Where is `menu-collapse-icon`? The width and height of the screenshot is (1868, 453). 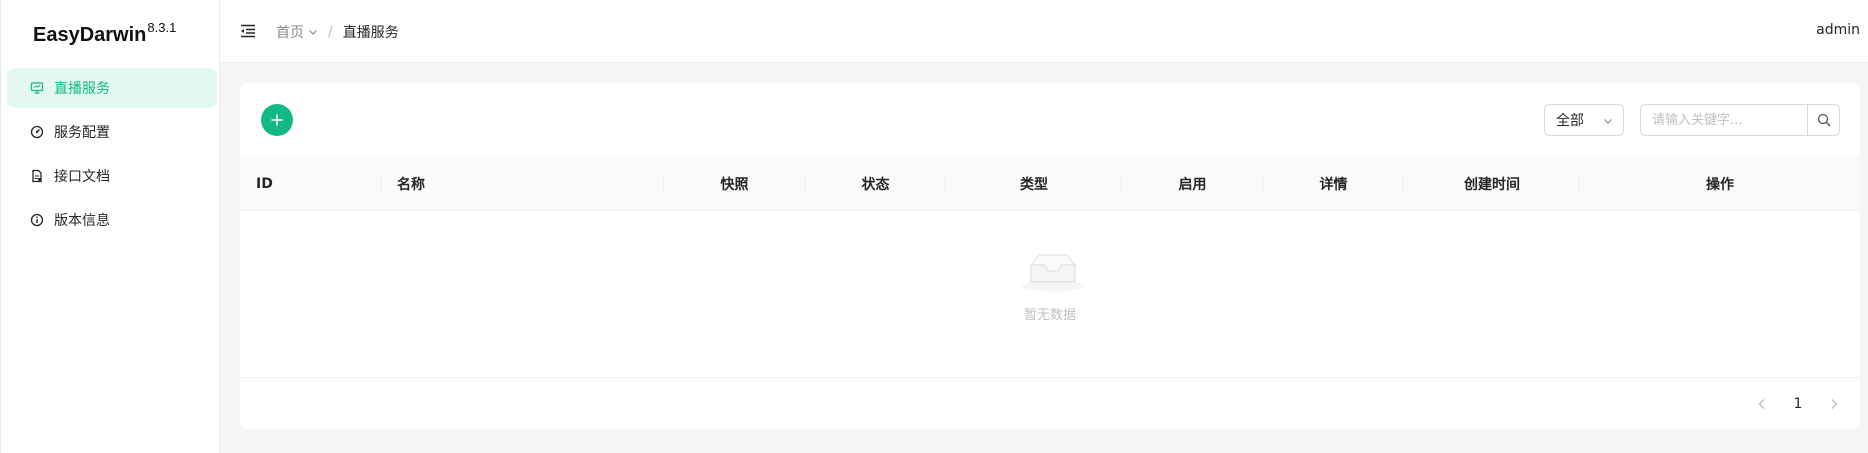
menu-collapse-icon is located at coordinates (248, 31).